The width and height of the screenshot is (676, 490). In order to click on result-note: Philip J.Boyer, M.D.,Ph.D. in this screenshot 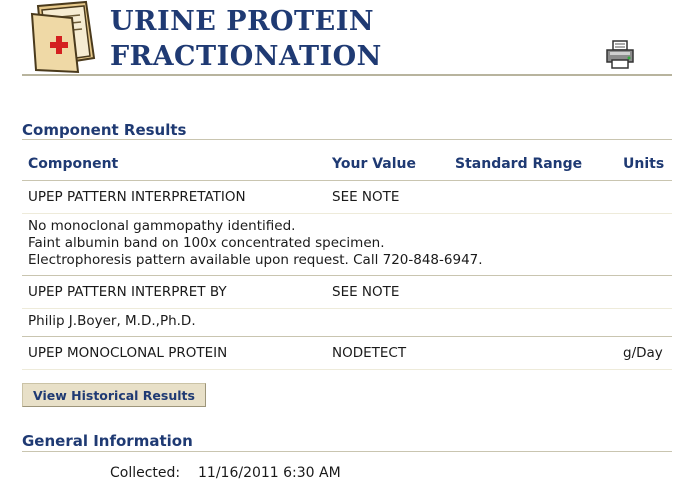, I will do `click(347, 322)`.